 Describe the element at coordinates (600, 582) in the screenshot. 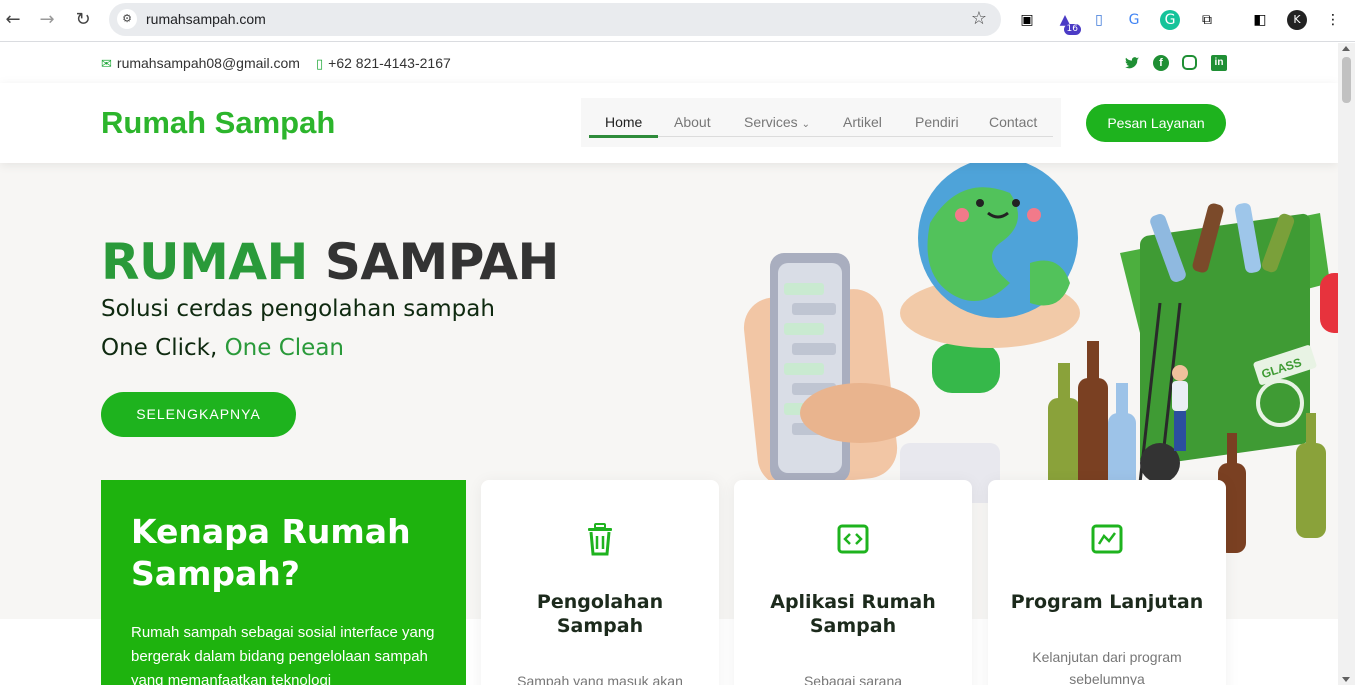

I see `service-card-pengolahan: Pengolahan Sampah Sampah yang masuk akan` at that location.